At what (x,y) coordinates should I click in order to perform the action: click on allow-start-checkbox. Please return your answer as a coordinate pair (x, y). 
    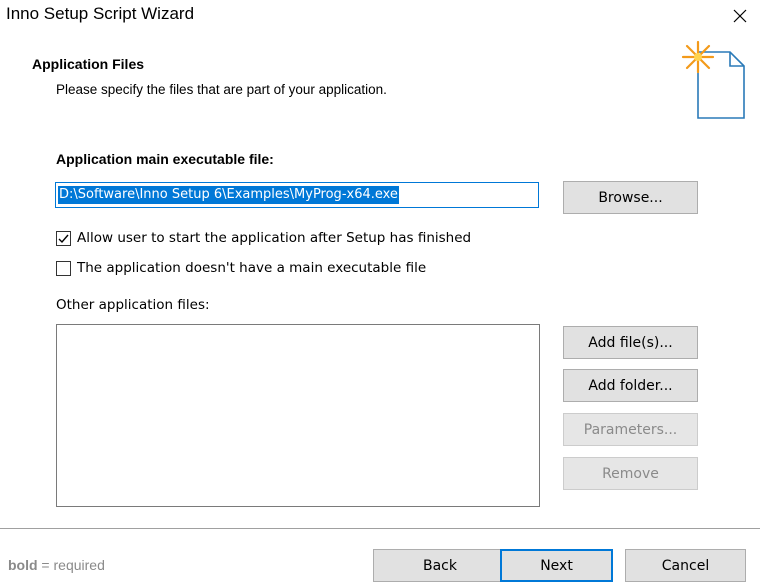
    Looking at the image, I should click on (63, 238).